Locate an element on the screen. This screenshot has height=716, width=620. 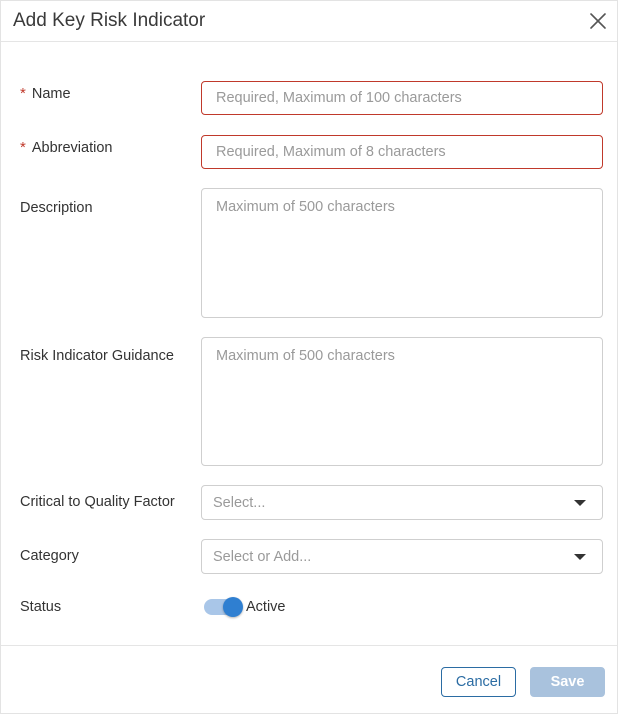
status-toggle is located at coordinates (223, 607).